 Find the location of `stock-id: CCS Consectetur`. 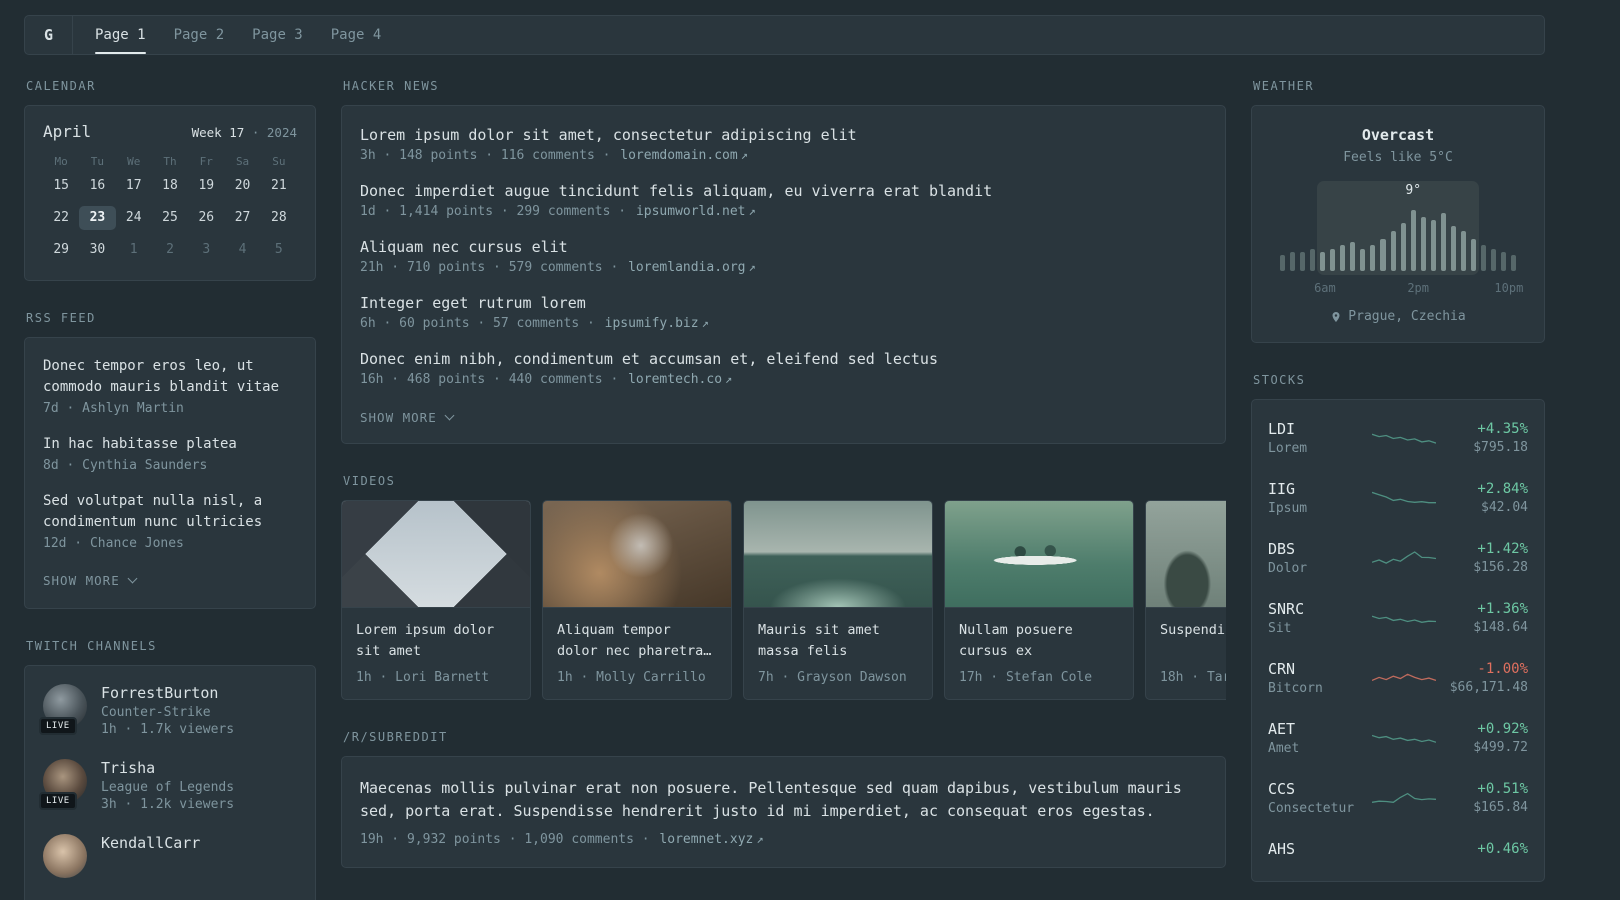

stock-id: CCS Consectetur is located at coordinates (1316, 798).